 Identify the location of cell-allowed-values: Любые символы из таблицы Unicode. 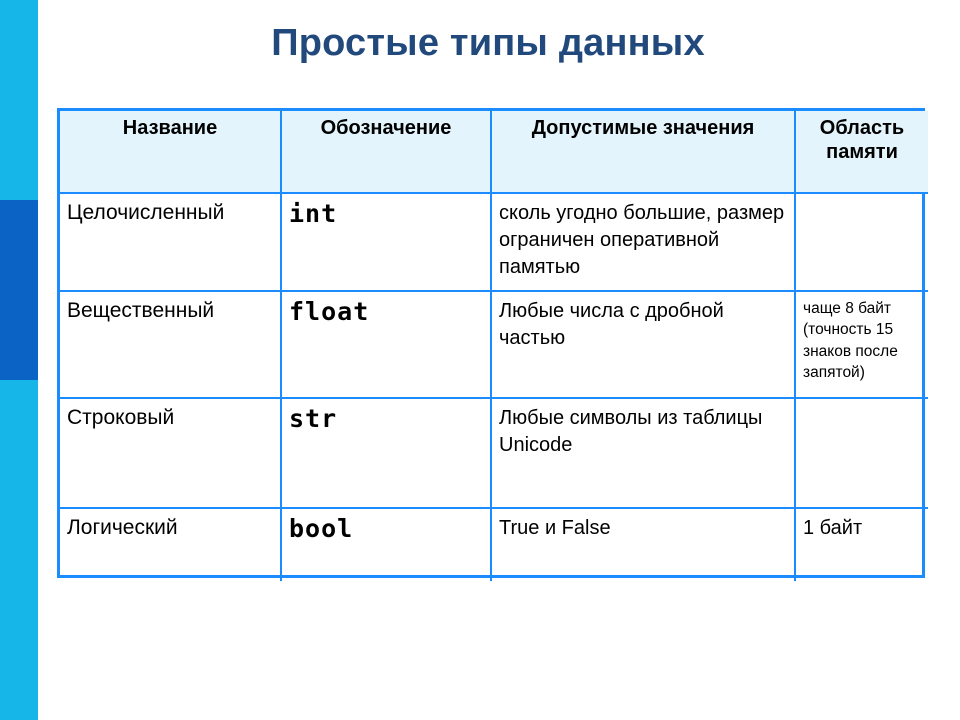
(643, 453).